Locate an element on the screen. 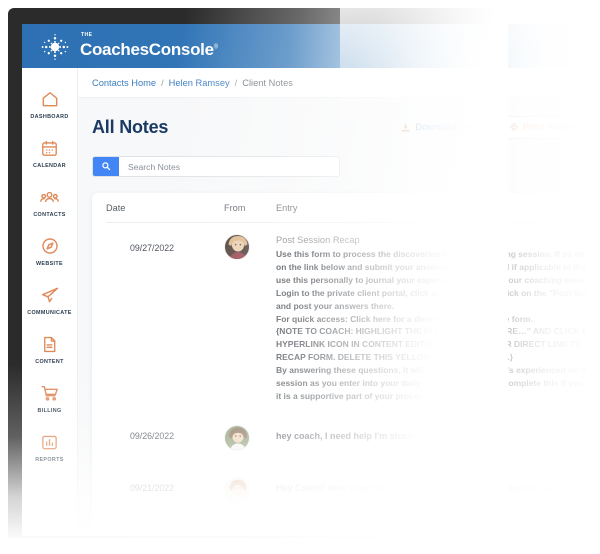 The image size is (600, 554). download-notes-label: Download Notes is located at coordinates (449, 127).